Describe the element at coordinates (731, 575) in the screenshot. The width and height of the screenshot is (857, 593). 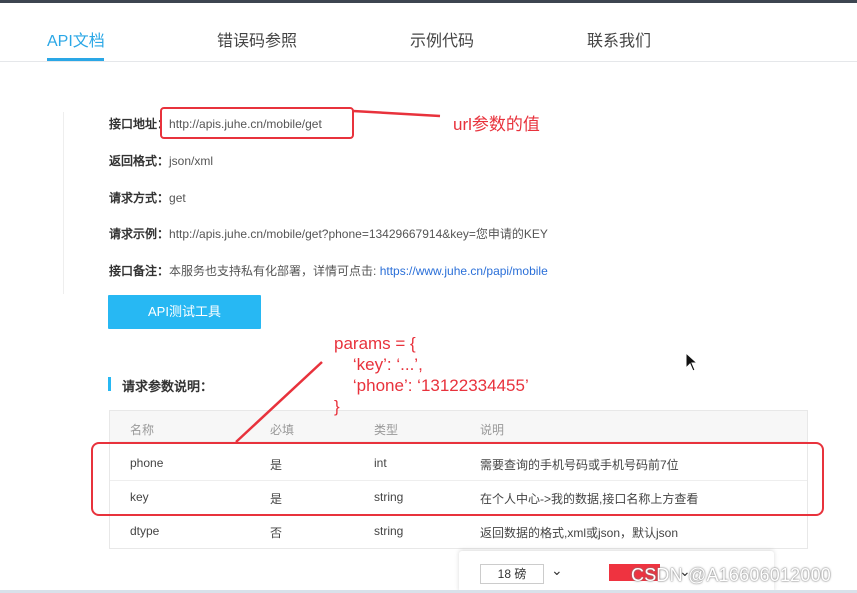
I see `watermark: CSDN @A16606012000` at that location.